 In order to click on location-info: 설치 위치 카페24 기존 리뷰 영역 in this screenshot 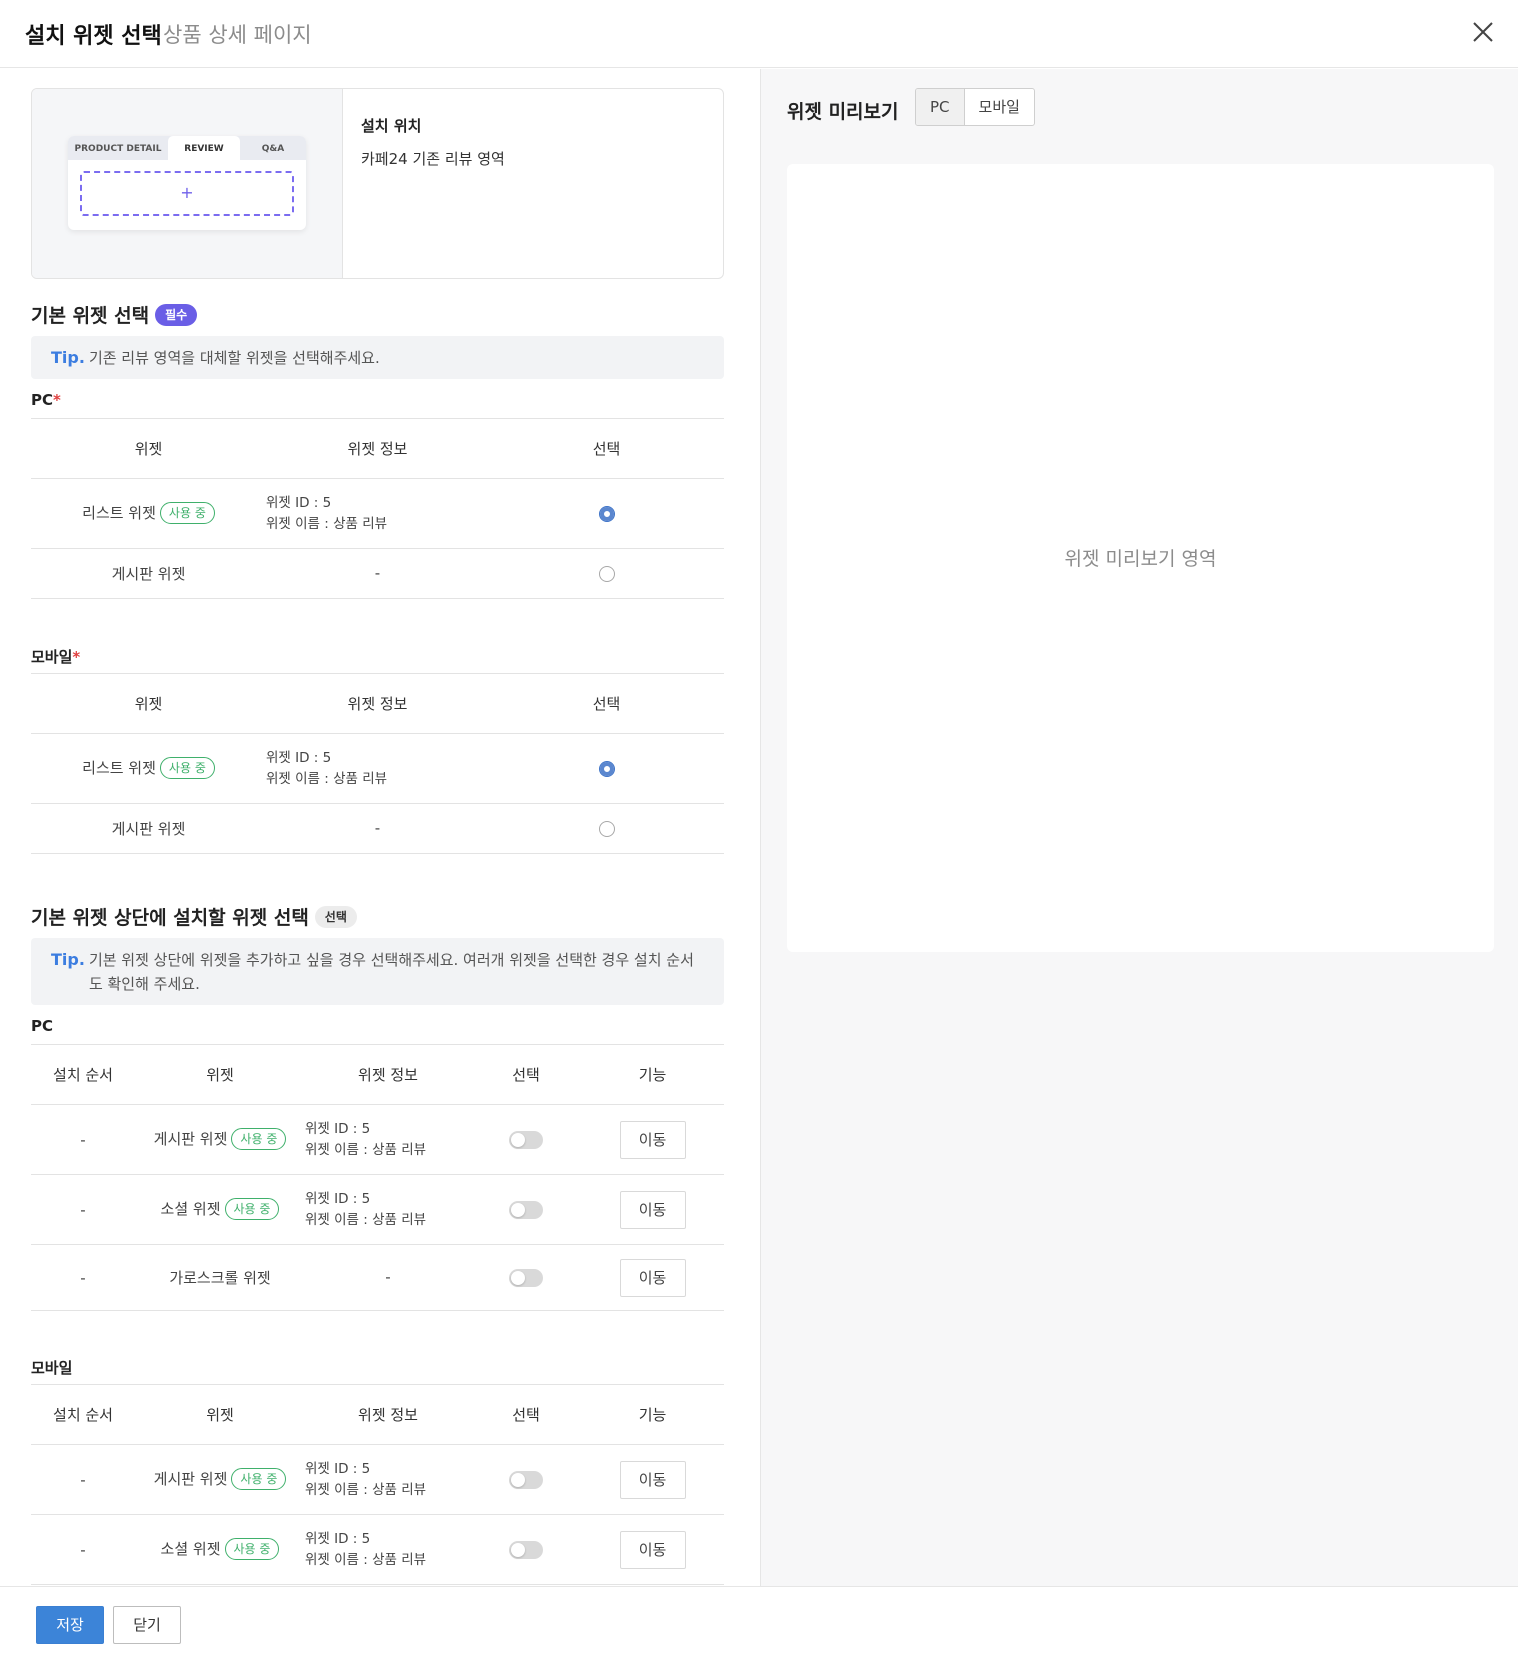, I will do `click(433, 142)`.